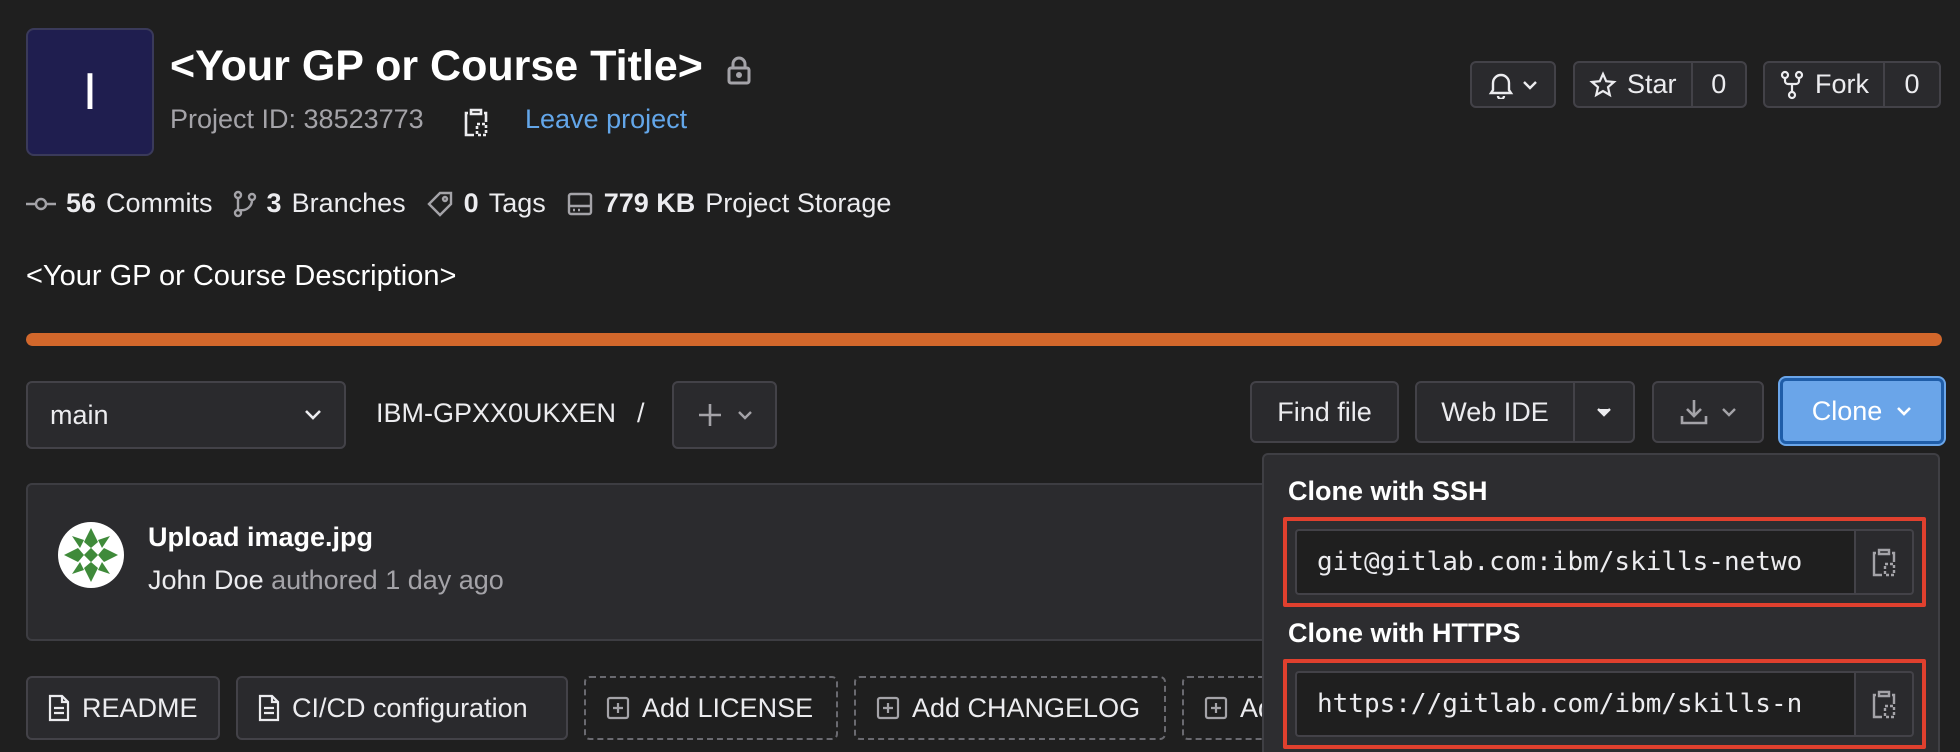 The height and width of the screenshot is (752, 1960). Describe the element at coordinates (1847, 410) in the screenshot. I see `clone-label: Clone` at that location.